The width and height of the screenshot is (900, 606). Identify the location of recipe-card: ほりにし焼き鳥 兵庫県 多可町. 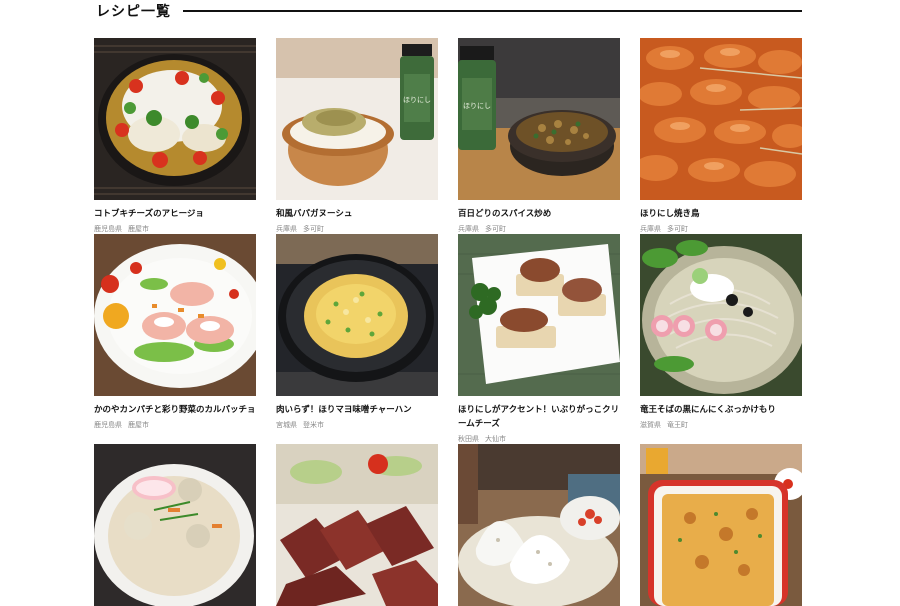
(721, 136).